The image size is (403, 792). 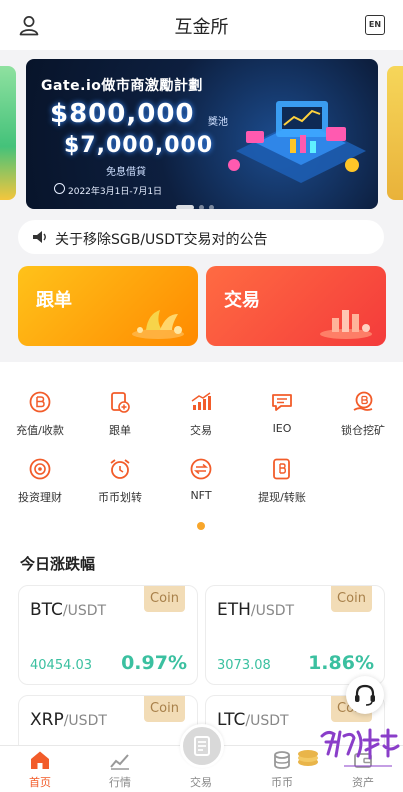 I want to click on grid-item-nft: NFT, so click(x=201, y=479).